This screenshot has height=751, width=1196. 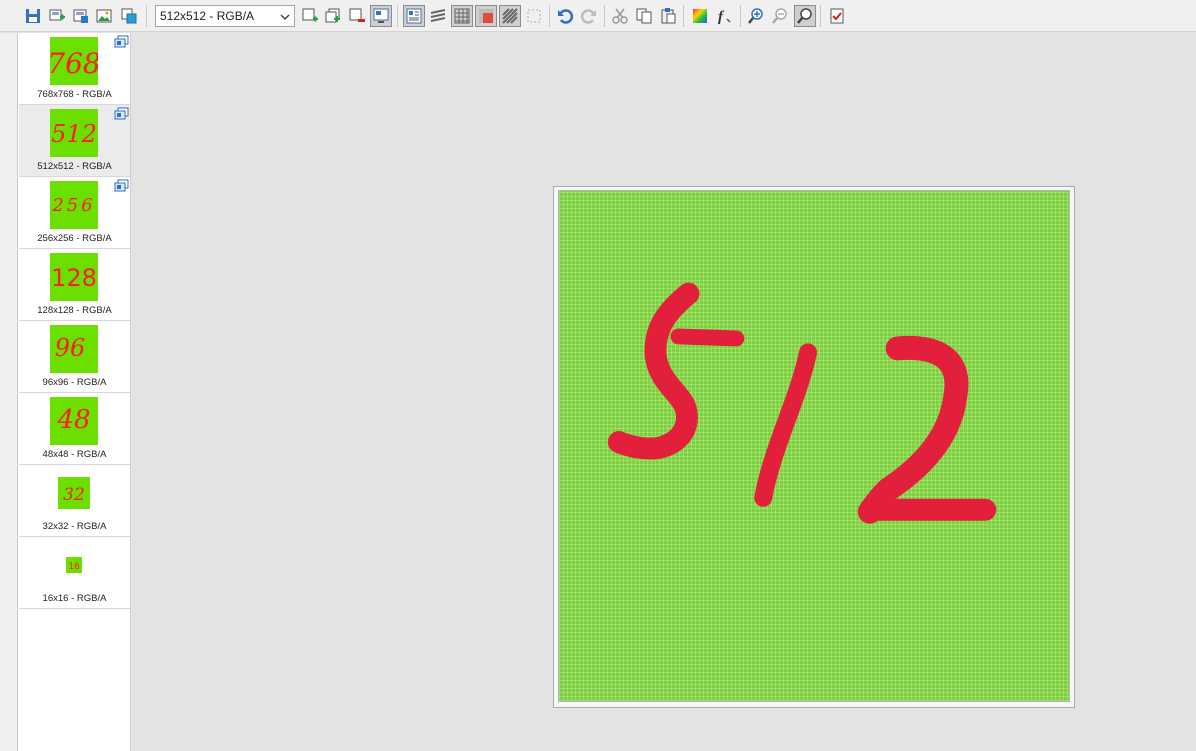 I want to click on thumbnail-digits: 256, so click(x=73, y=205).